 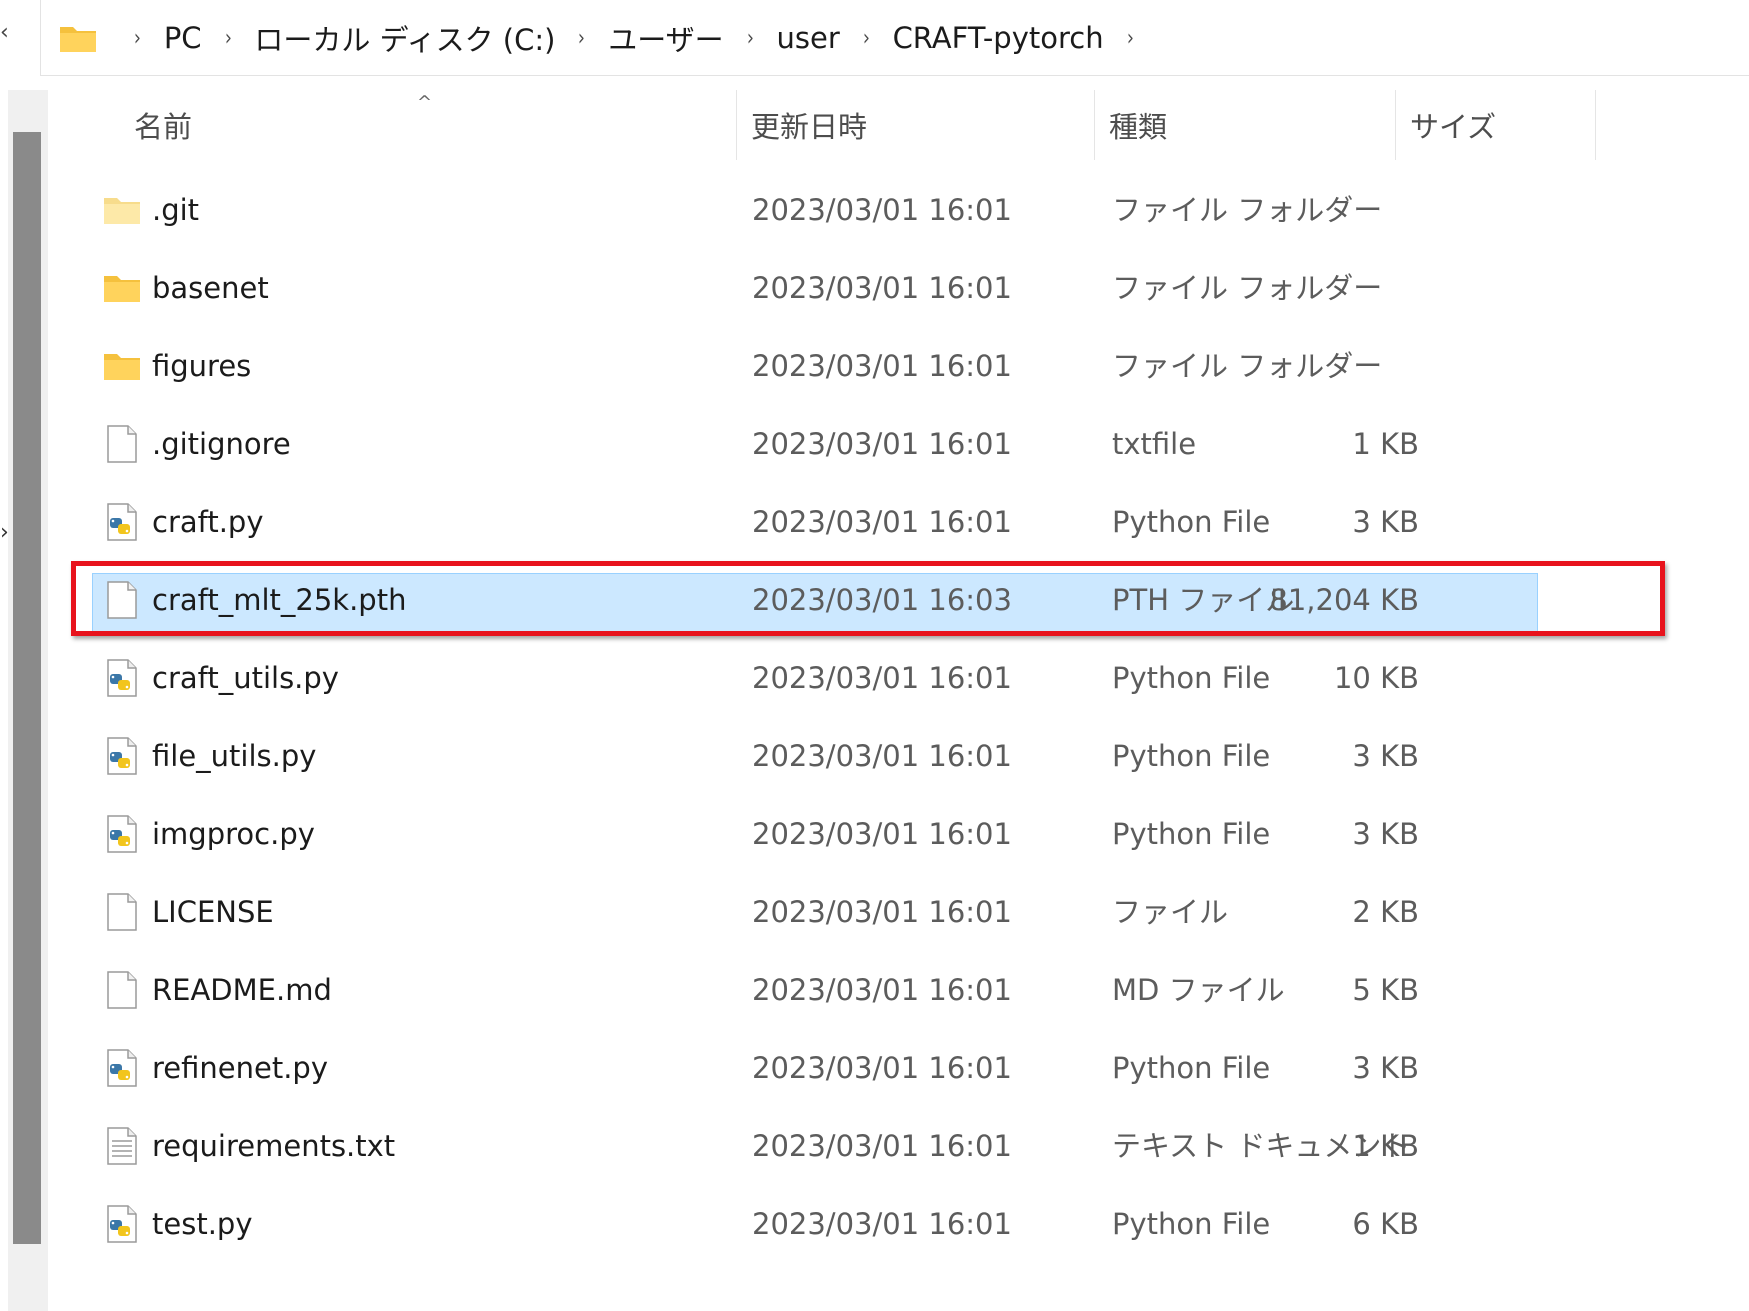 I want to click on file-name: .git, so click(x=175, y=210).